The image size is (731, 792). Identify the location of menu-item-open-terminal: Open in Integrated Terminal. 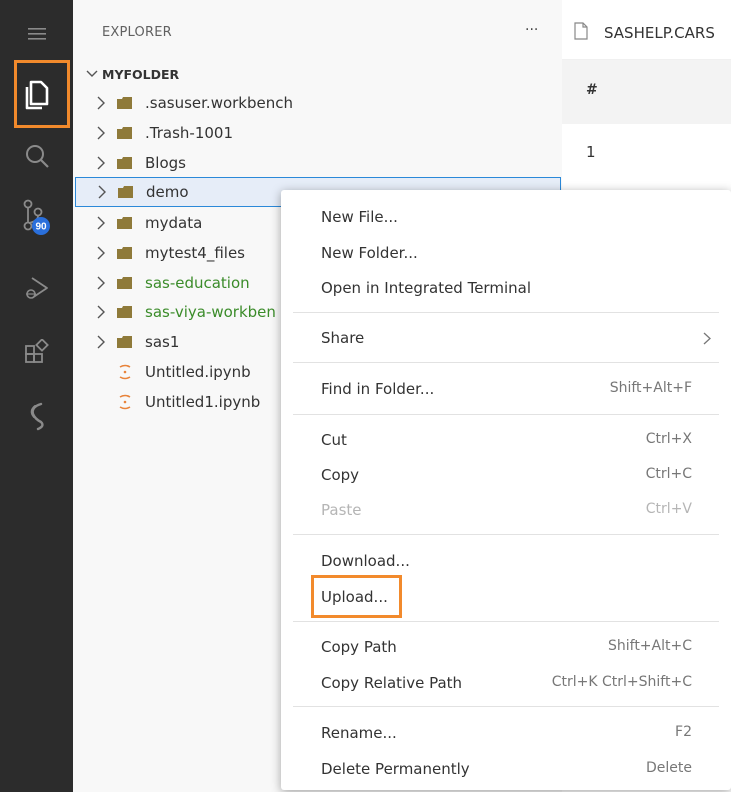
(506, 288).